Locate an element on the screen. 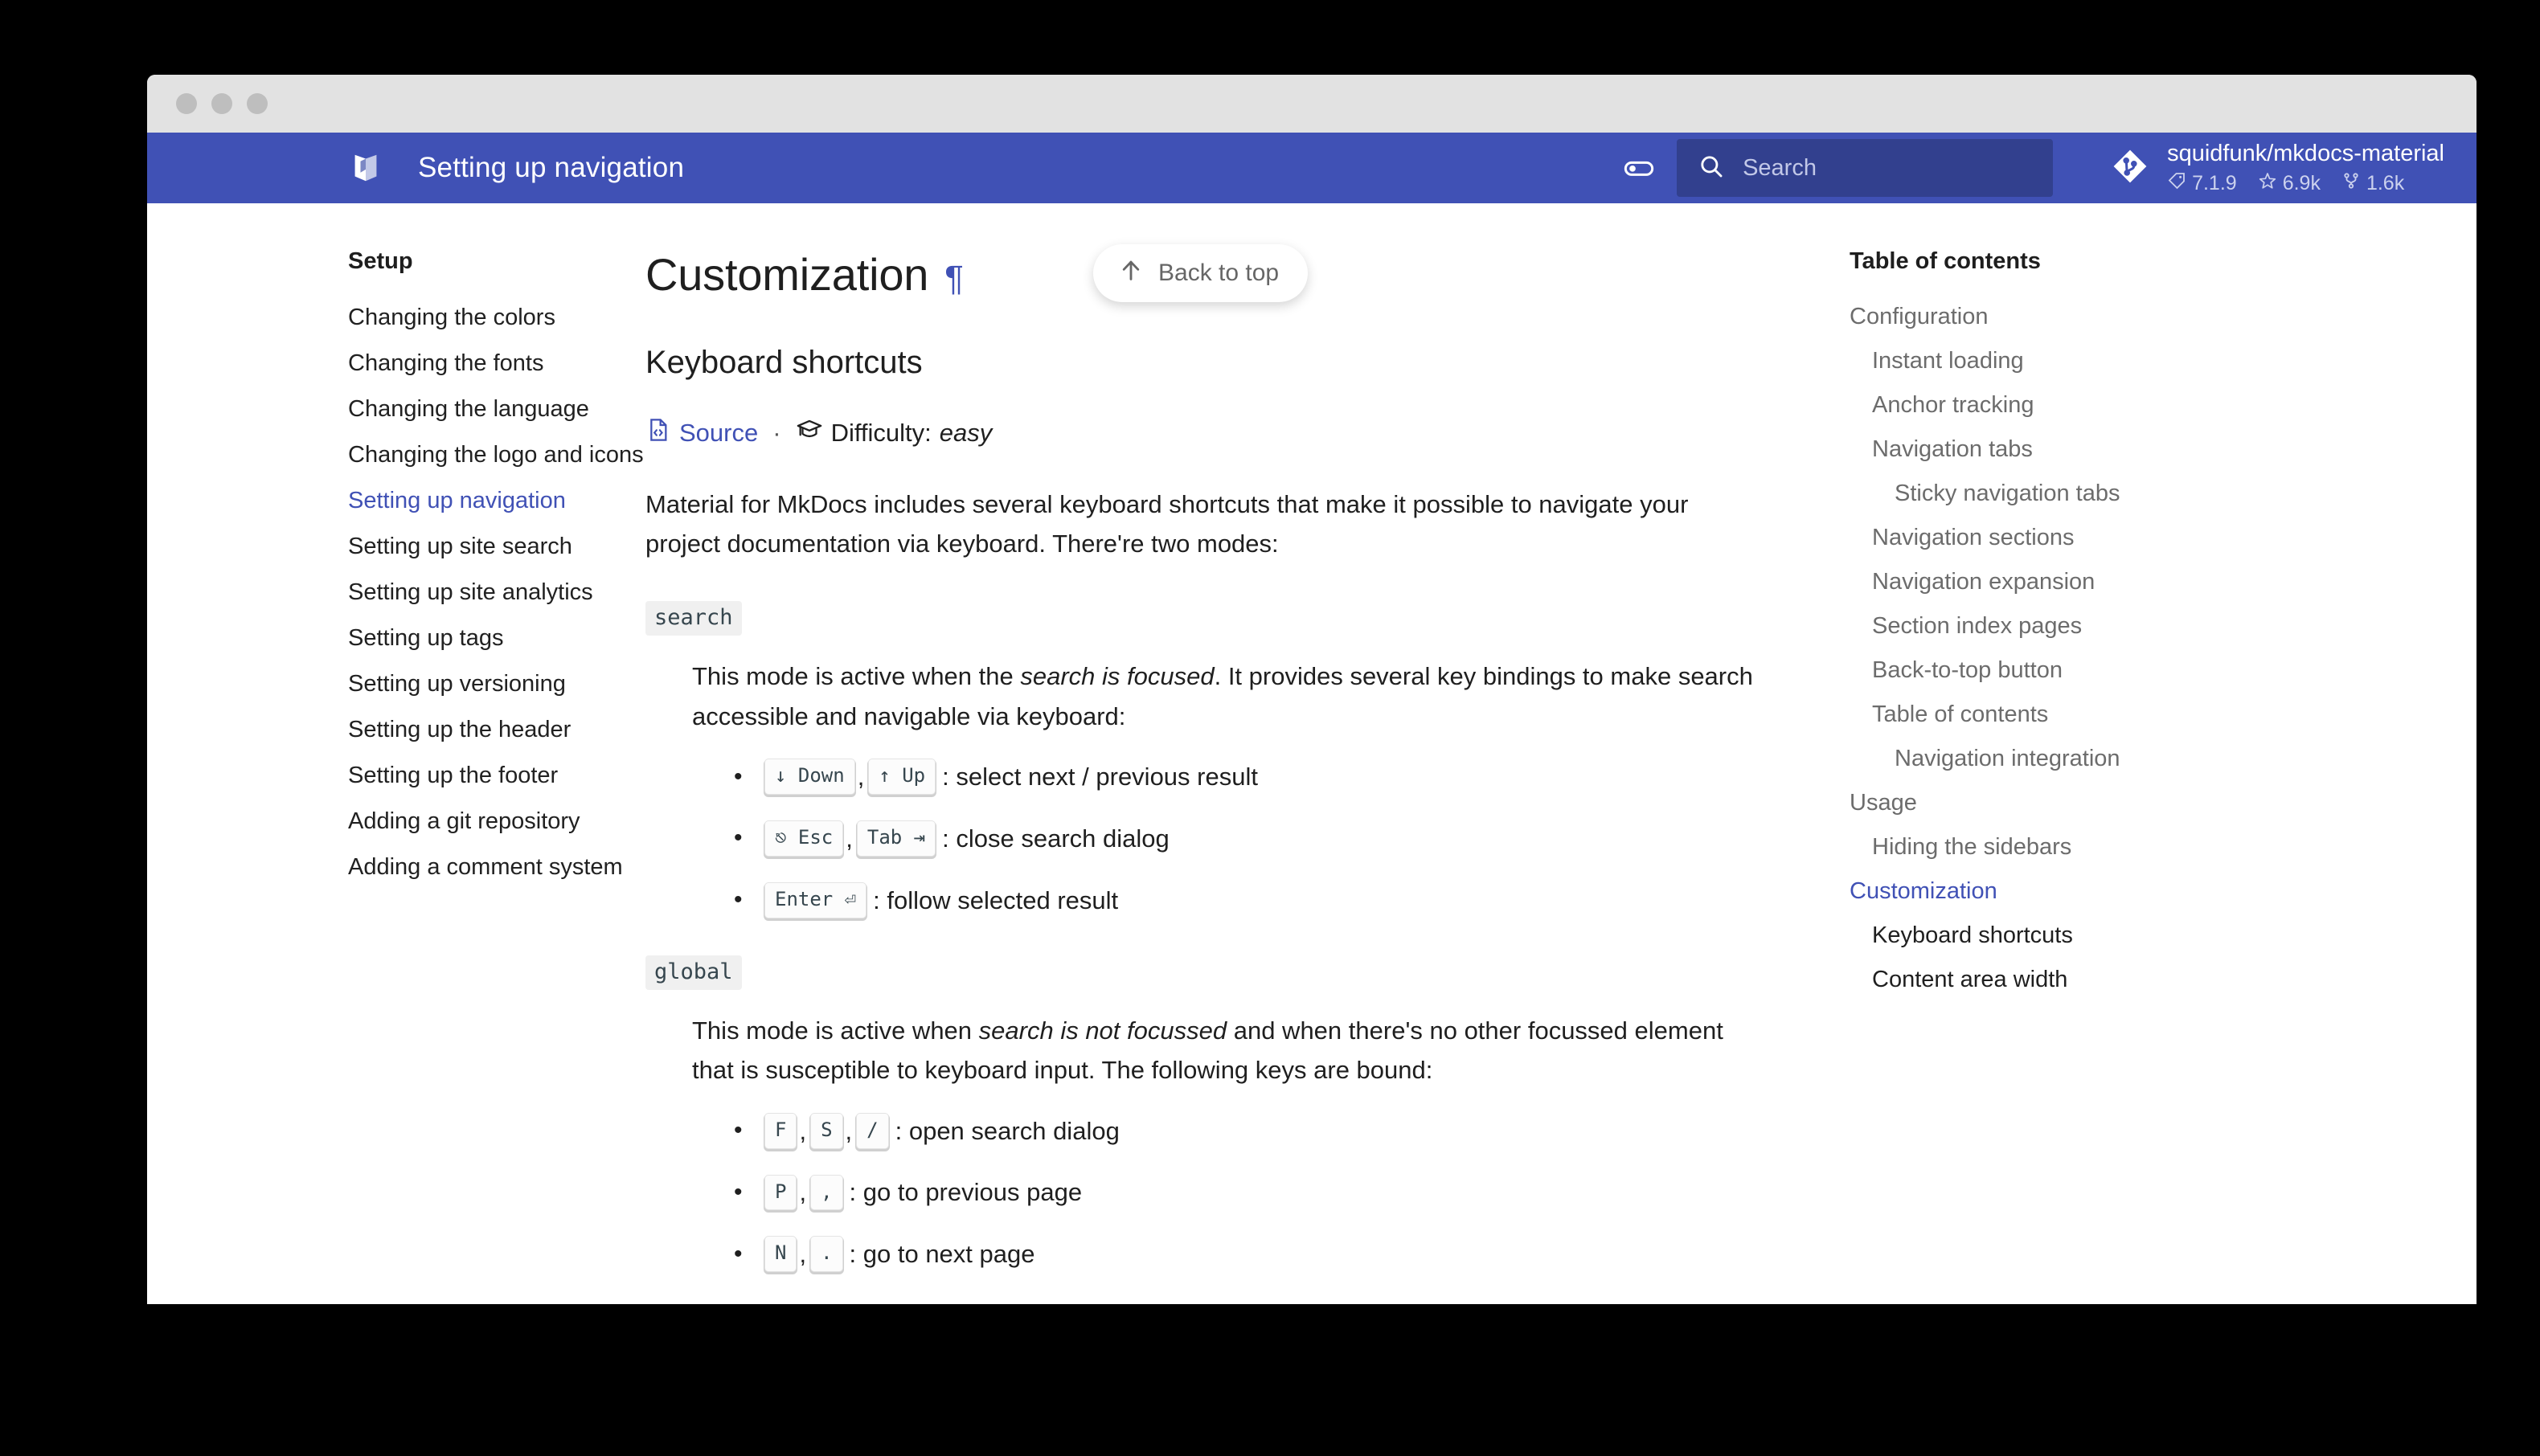  sidebar-item: Setting up versioning is located at coordinates (496, 684).